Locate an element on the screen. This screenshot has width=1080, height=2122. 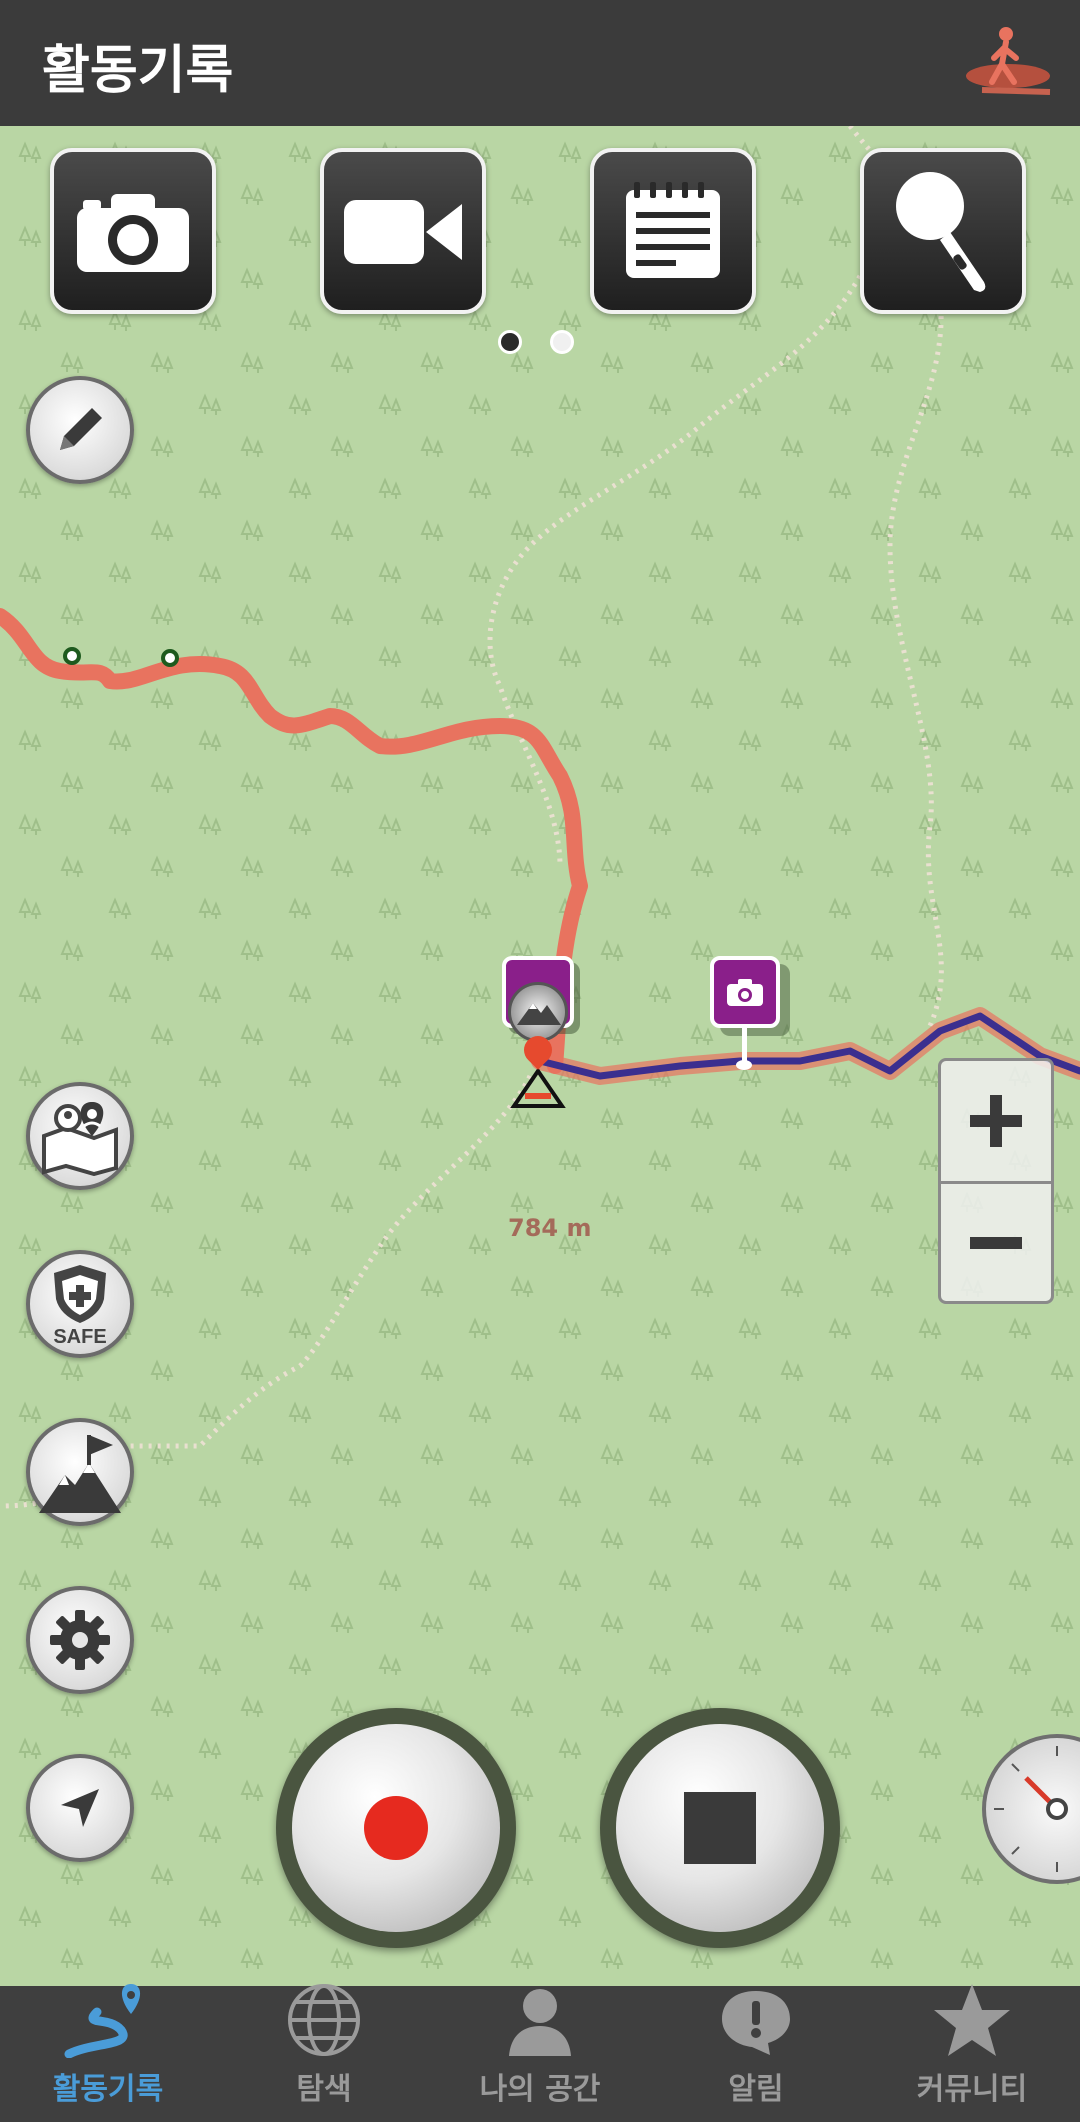
app-header: 활동기록 is located at coordinates (540, 63).